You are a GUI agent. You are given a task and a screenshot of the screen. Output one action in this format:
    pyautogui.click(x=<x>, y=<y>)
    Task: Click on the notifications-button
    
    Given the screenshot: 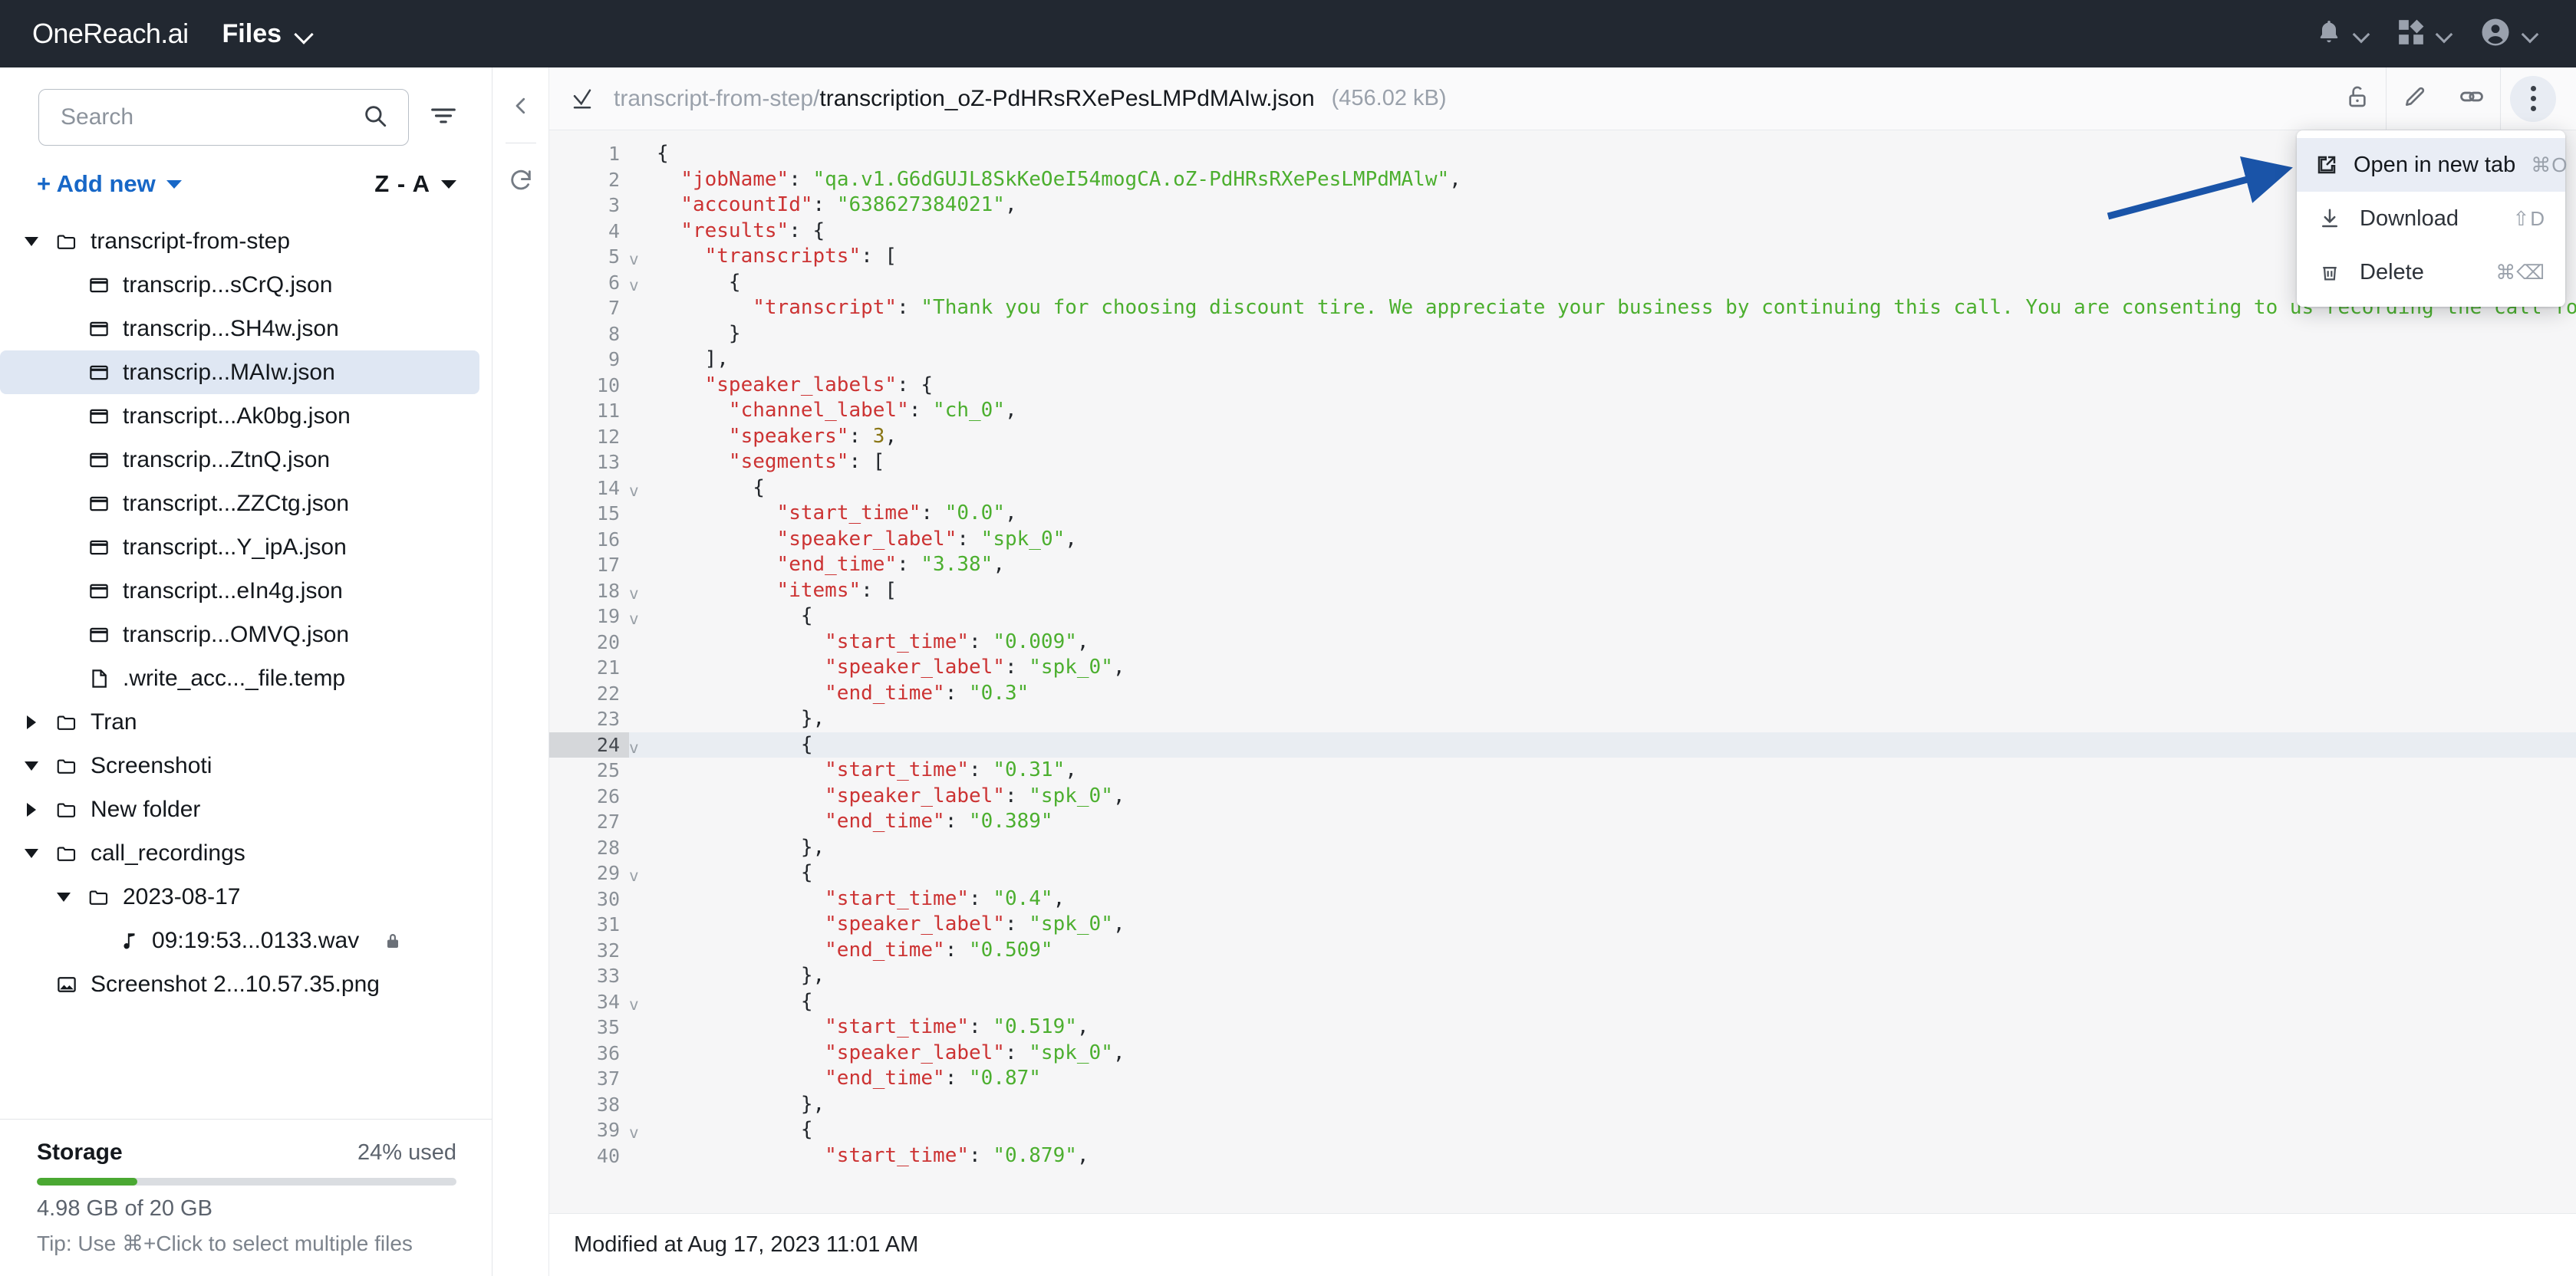 What is the action you would take?
    pyautogui.click(x=2342, y=34)
    